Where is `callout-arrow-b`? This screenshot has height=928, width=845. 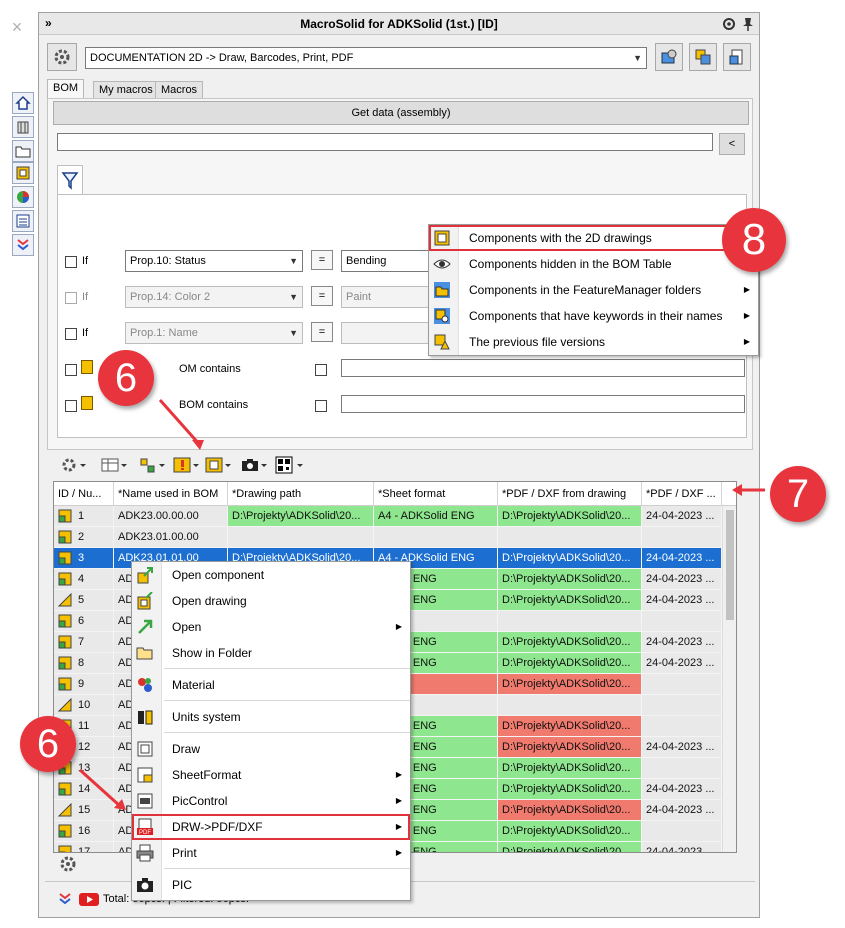 callout-arrow-b is located at coordinates (100, 788).